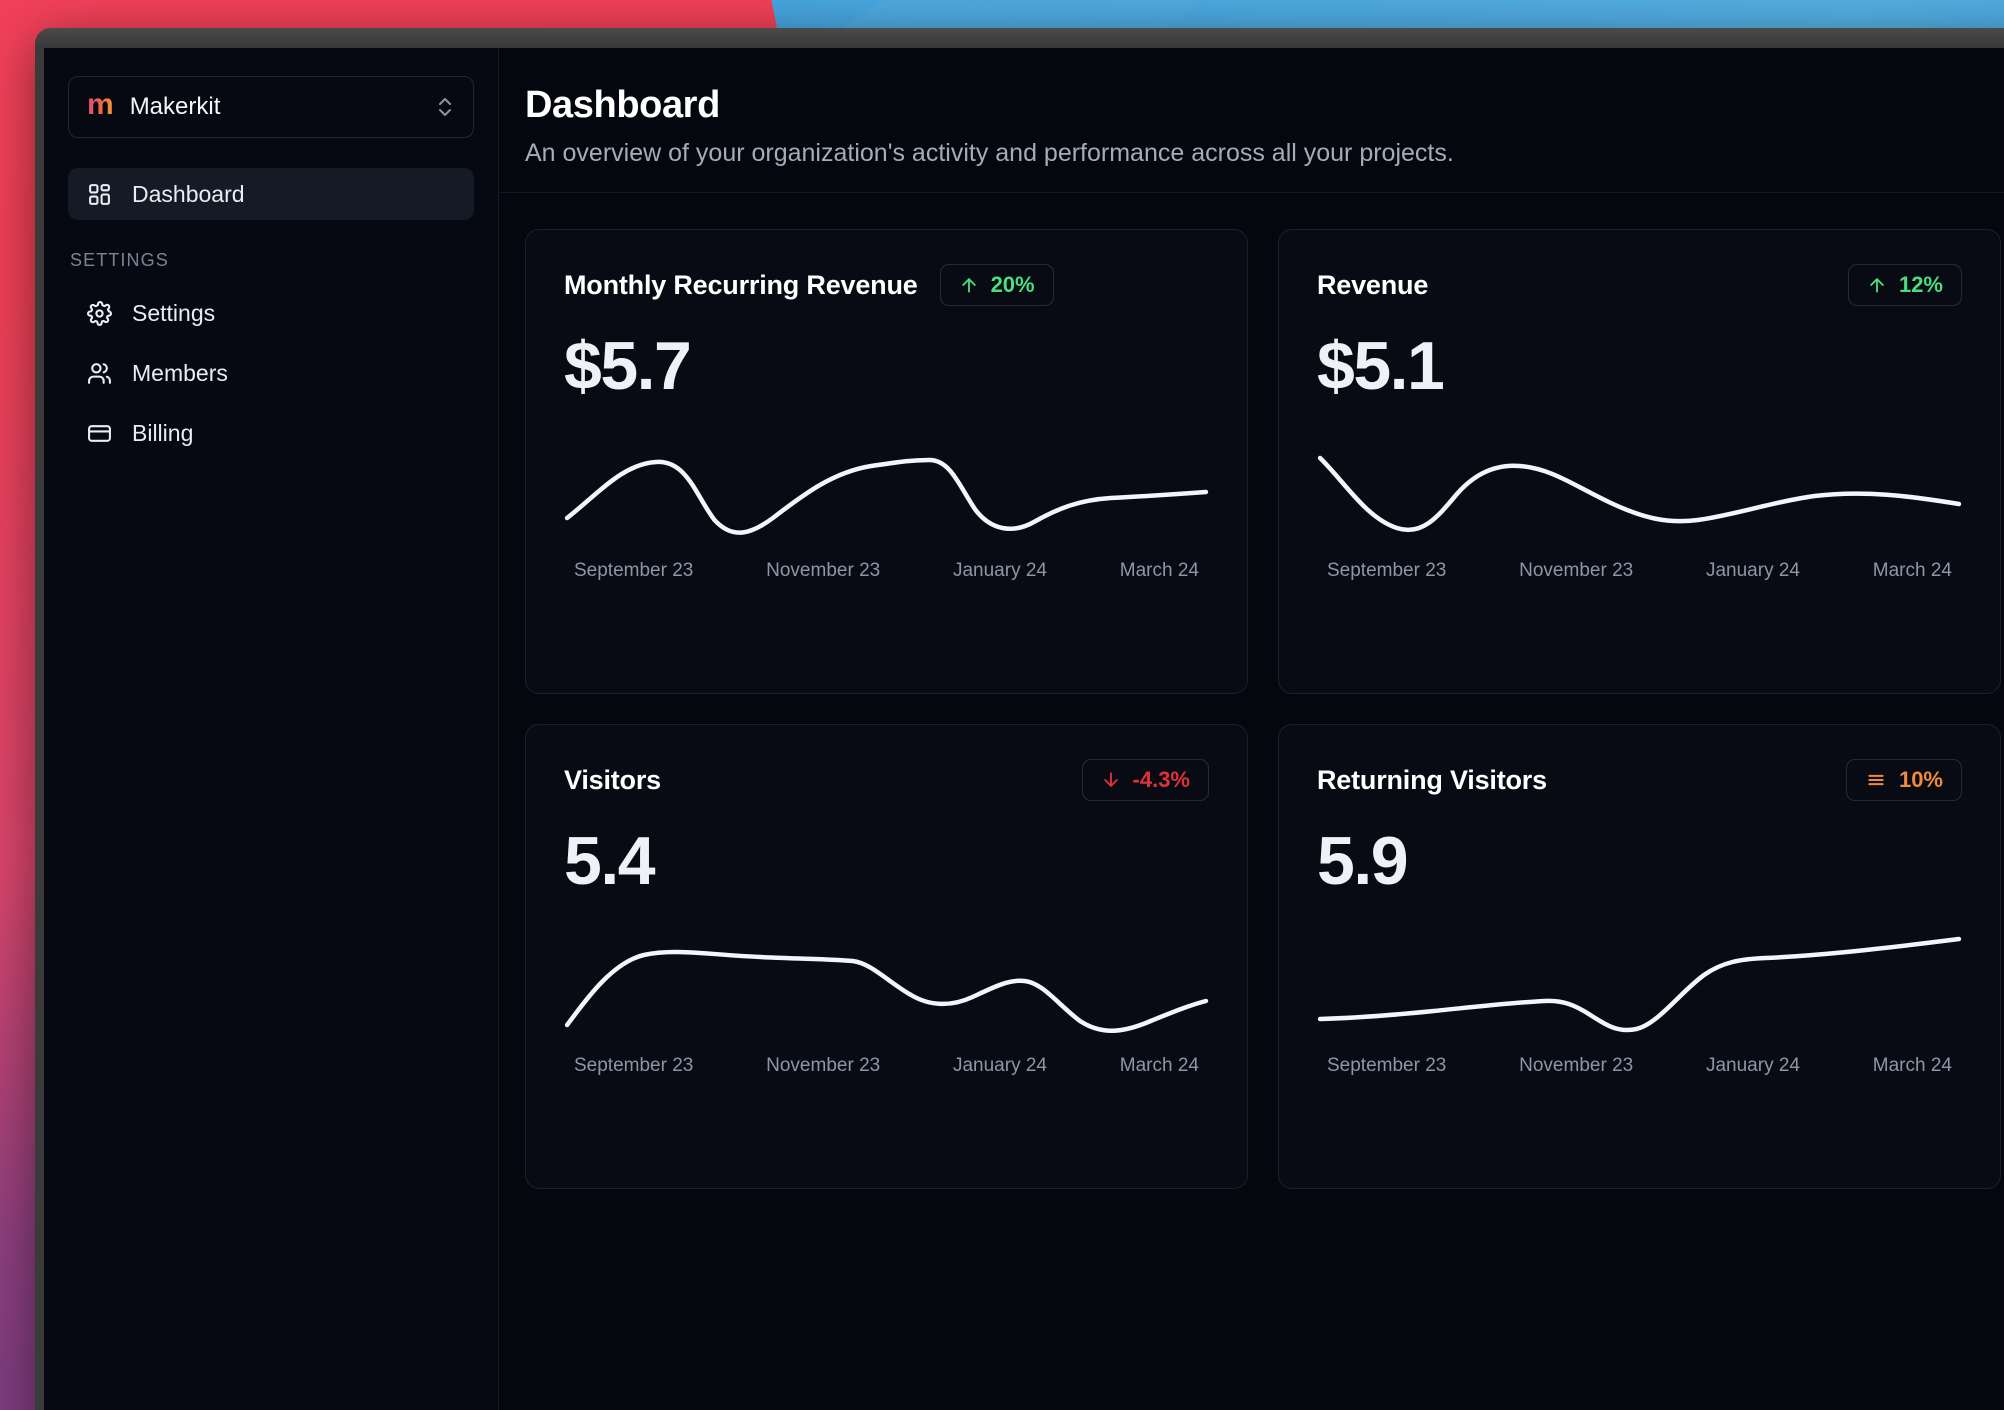 This screenshot has width=2004, height=1410. I want to click on status-badge: -4.3%, so click(1145, 780).